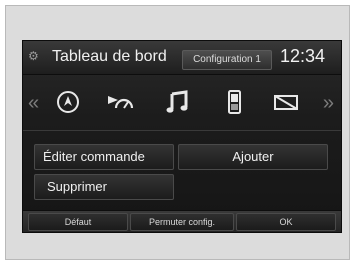 The height and width of the screenshot is (267, 357). Describe the element at coordinates (253, 157) in the screenshot. I see `add-button: Ajouter` at that location.